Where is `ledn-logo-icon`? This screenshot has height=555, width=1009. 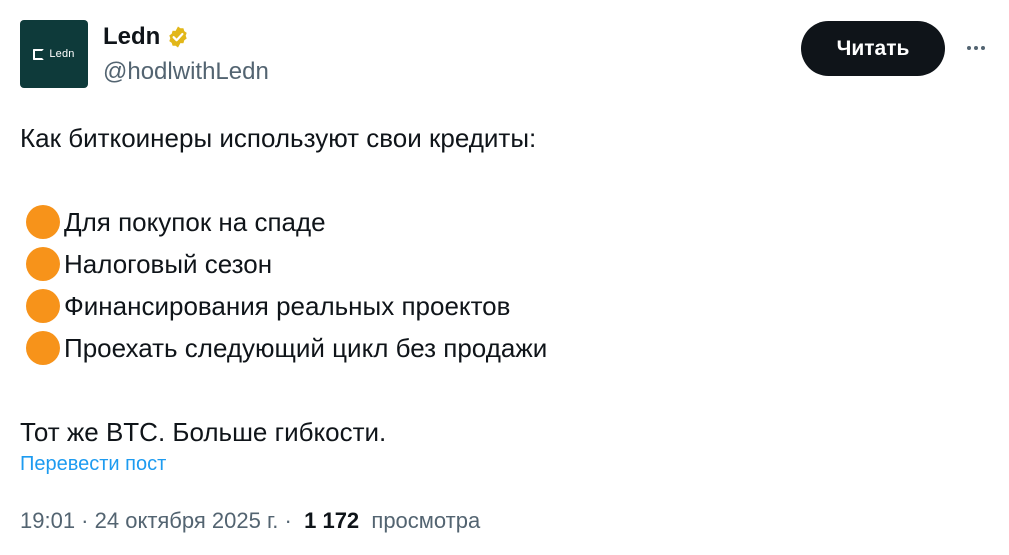 ledn-logo-icon is located at coordinates (39, 54).